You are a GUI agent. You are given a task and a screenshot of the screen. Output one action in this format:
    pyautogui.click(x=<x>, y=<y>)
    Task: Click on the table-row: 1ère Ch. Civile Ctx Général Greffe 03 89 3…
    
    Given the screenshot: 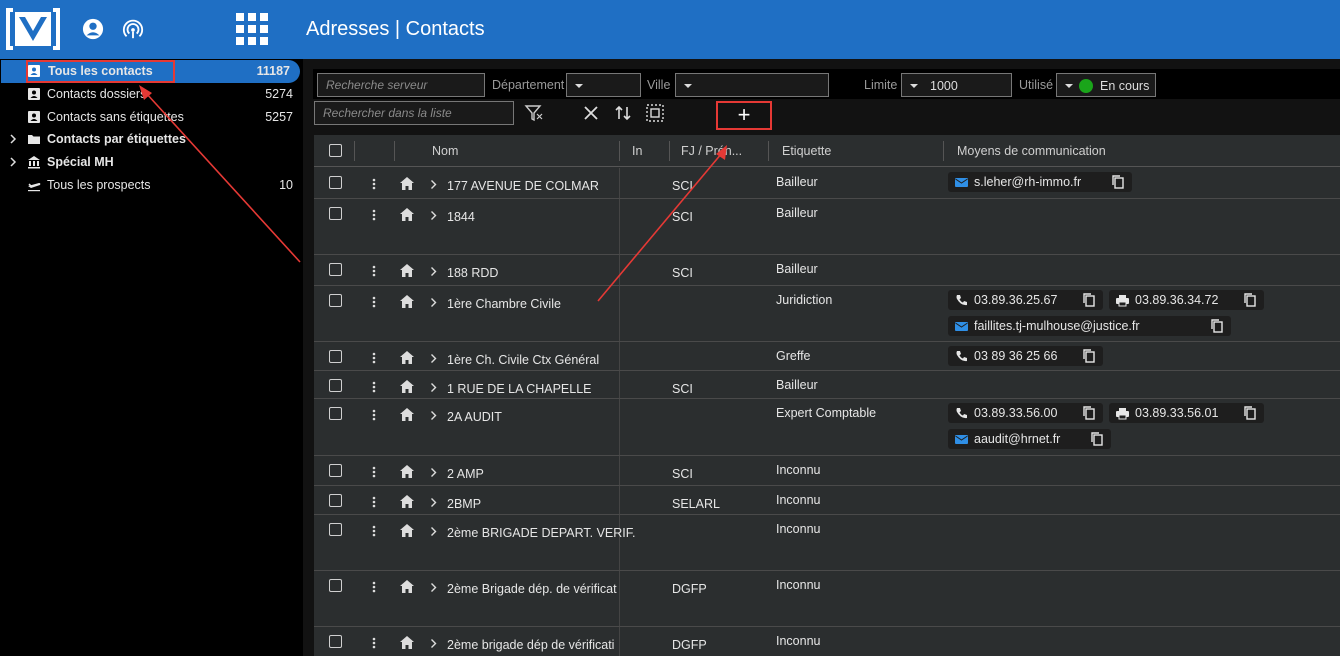 What is the action you would take?
    pyautogui.click(x=827, y=356)
    